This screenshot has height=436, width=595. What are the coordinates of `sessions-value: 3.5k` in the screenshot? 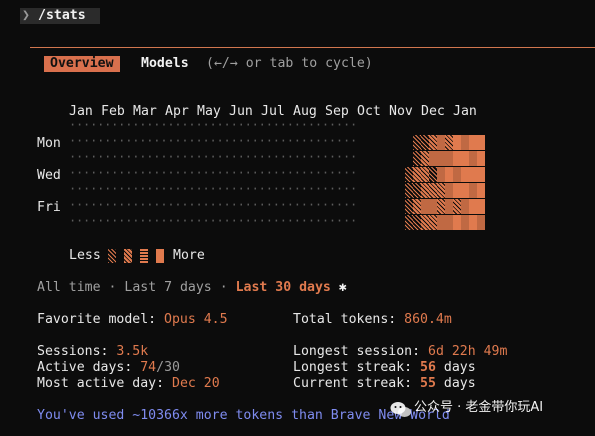 It's located at (132, 351).